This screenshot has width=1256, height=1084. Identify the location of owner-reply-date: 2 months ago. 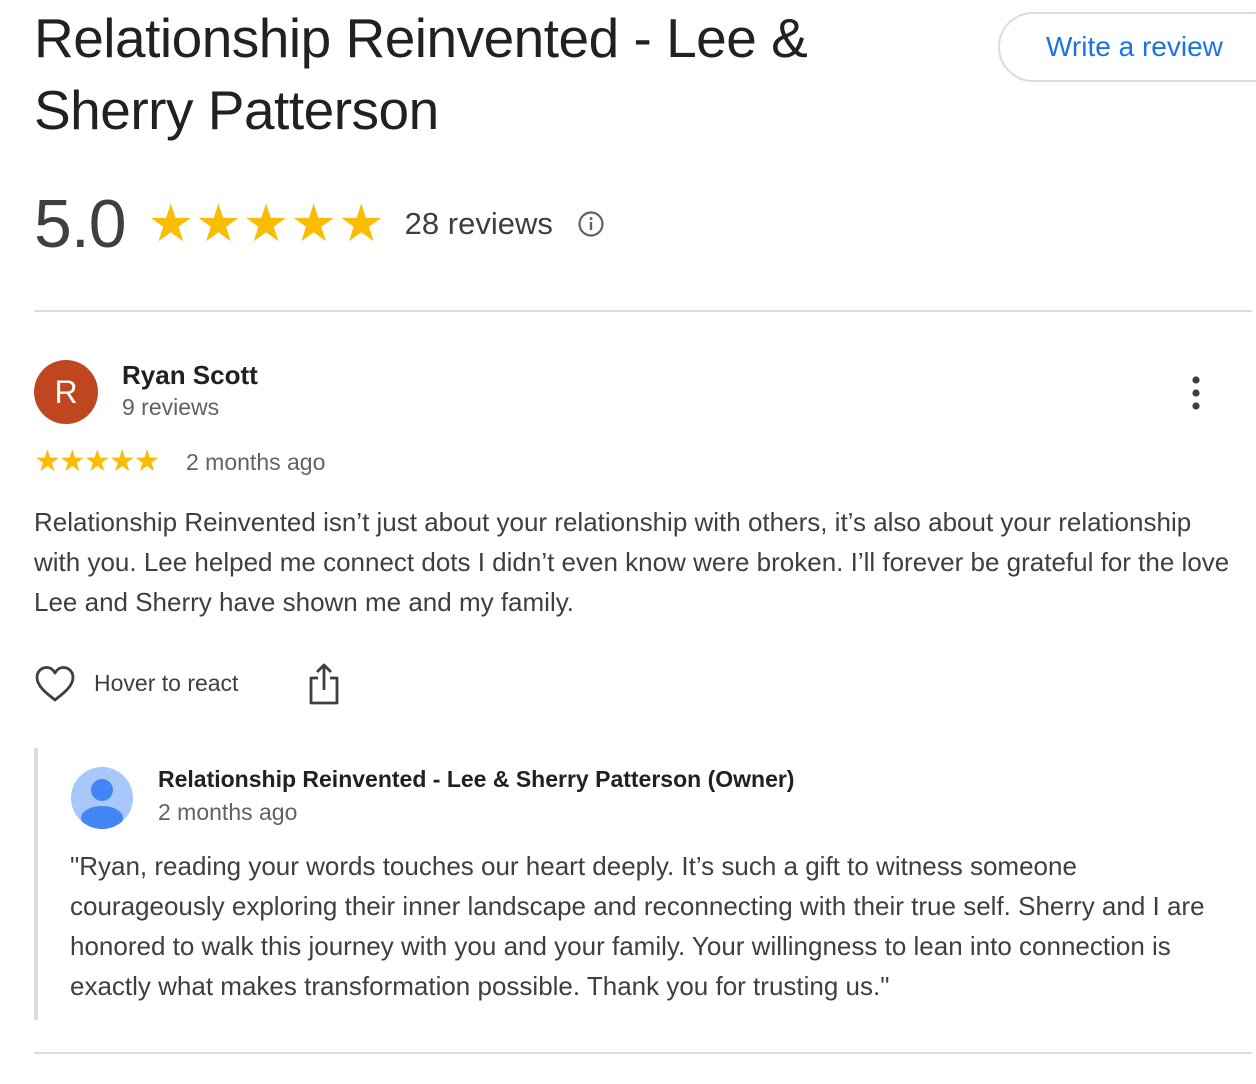
(228, 812).